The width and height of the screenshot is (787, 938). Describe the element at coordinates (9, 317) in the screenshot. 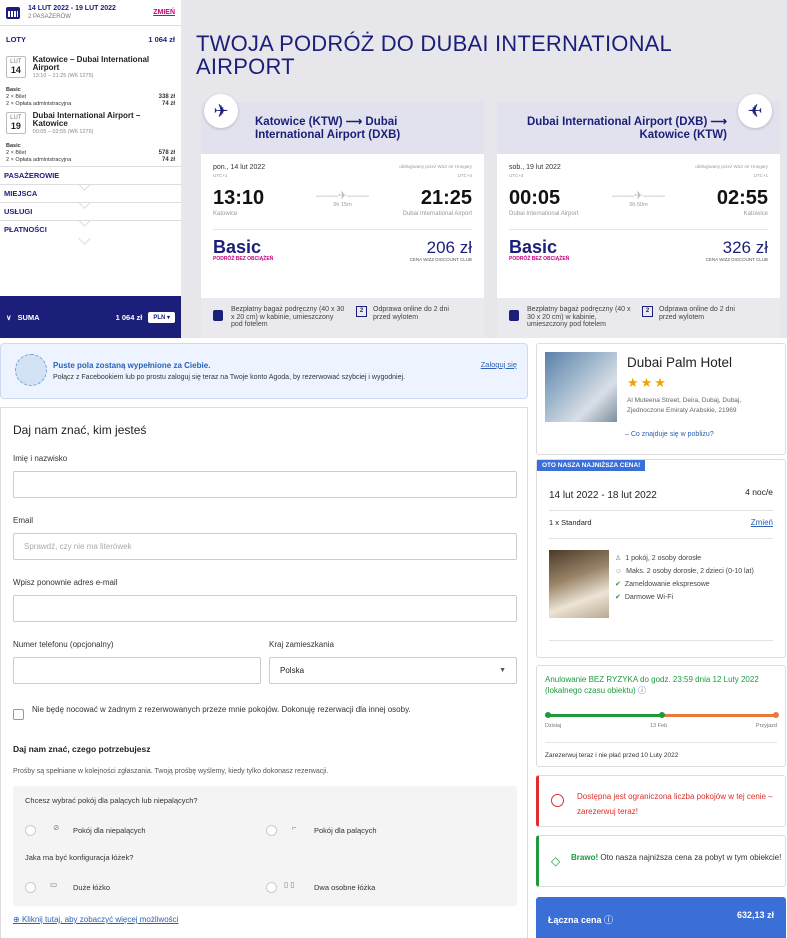

I see `chevron-down-icon: ∨` at that location.